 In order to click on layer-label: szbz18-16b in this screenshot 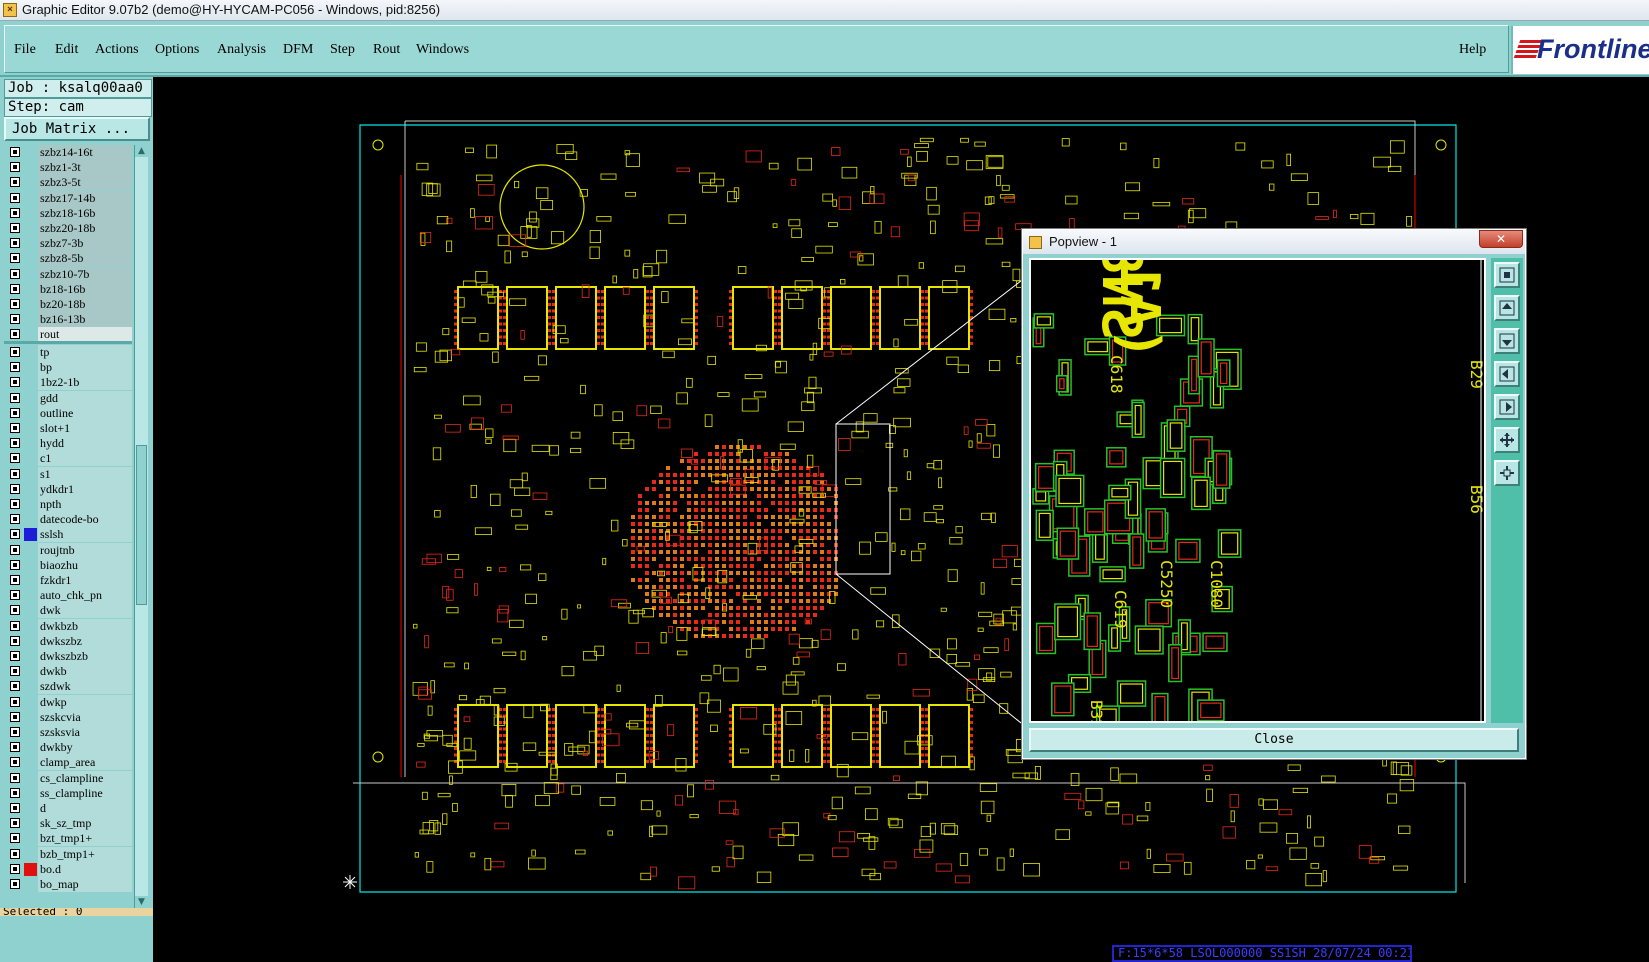, I will do `click(85, 213)`.